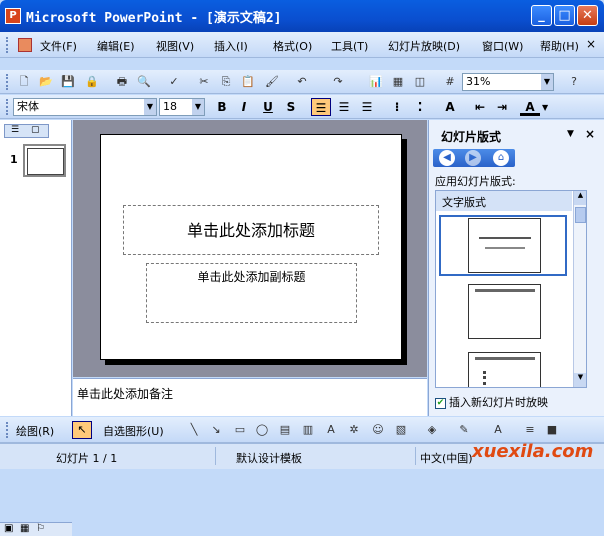  I want to click on forward-icon: ▶, so click(473, 158).